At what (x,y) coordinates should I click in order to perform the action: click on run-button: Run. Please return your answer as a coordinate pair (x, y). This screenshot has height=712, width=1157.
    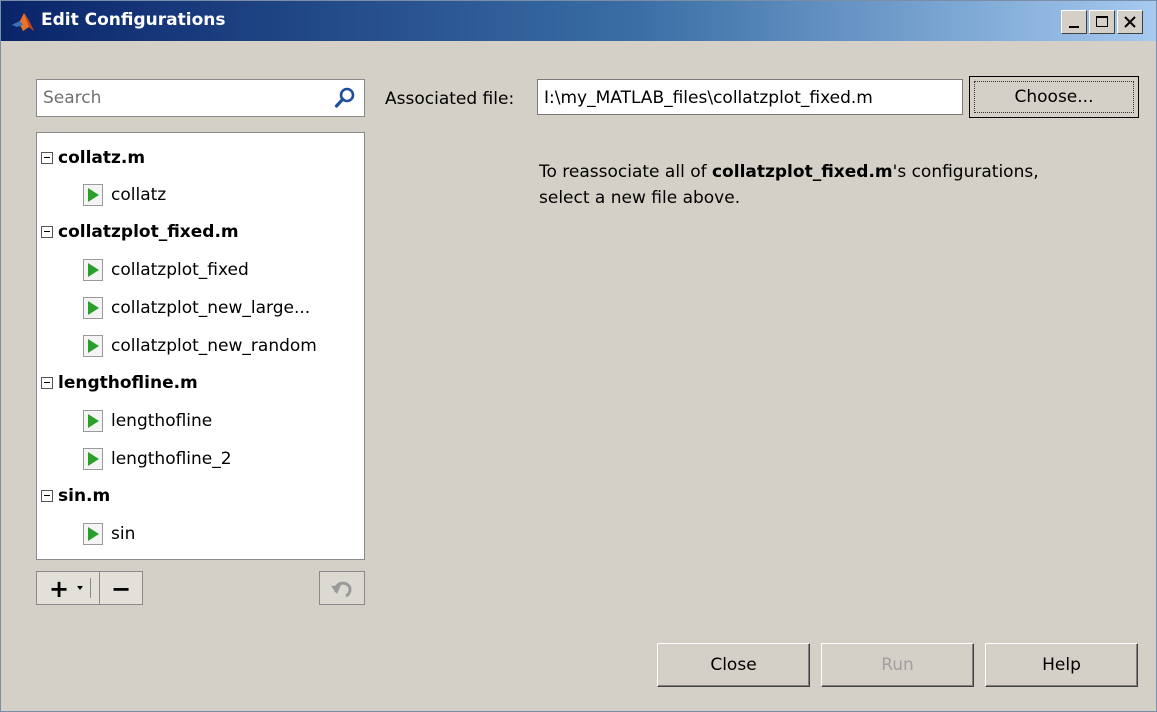
    Looking at the image, I should click on (897, 665).